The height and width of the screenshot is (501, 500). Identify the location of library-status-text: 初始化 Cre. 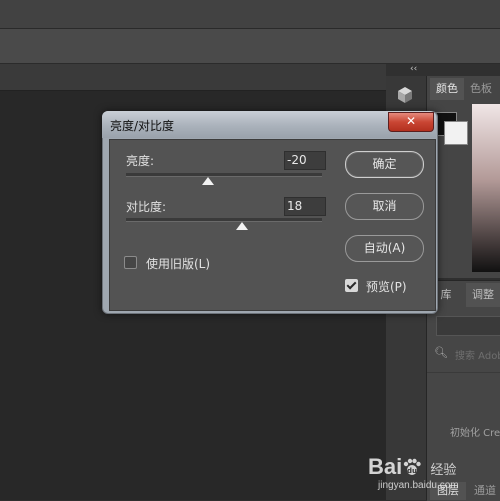
(475, 433).